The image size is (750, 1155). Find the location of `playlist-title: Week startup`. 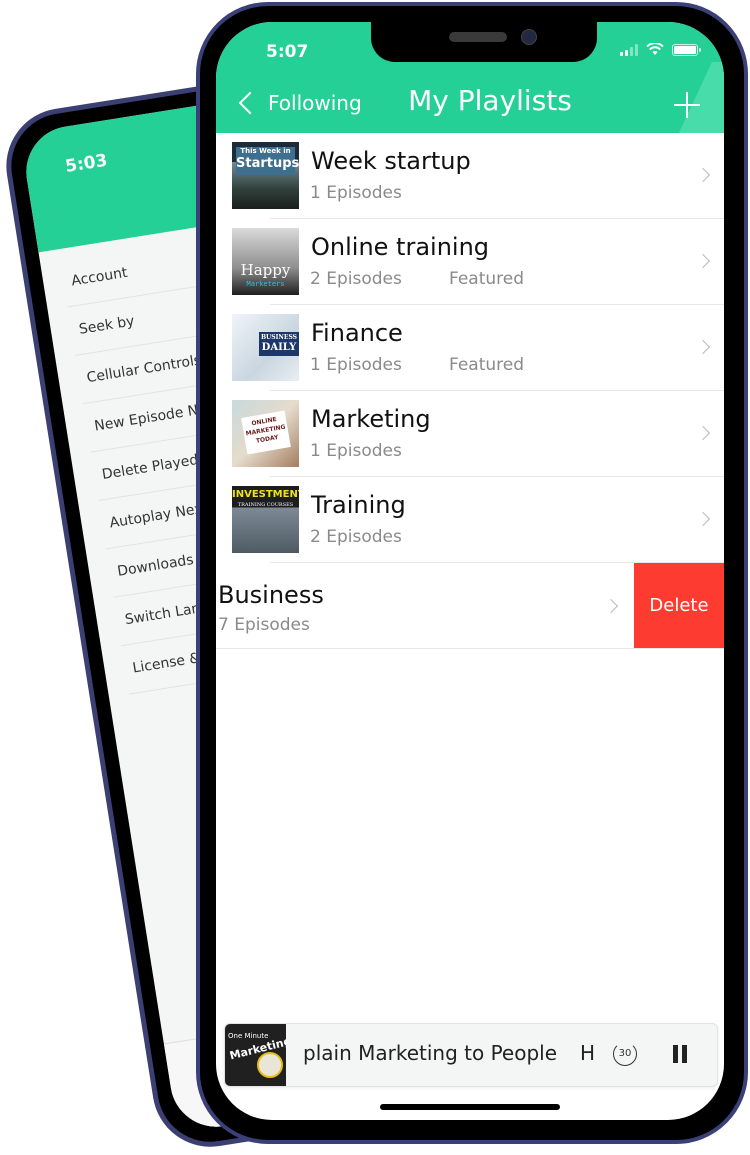

playlist-title: Week startup is located at coordinates (391, 161).